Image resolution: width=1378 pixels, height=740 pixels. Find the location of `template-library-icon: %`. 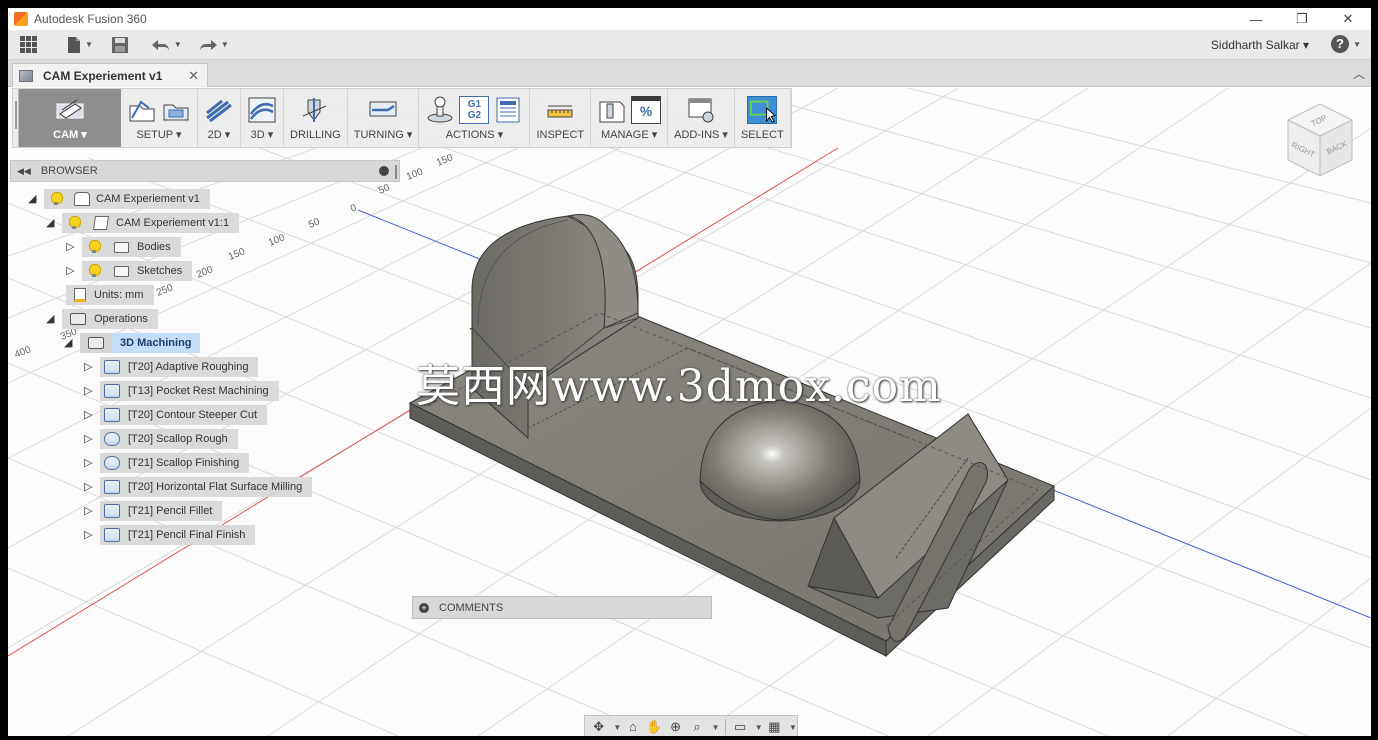

template-library-icon: % is located at coordinates (646, 110).